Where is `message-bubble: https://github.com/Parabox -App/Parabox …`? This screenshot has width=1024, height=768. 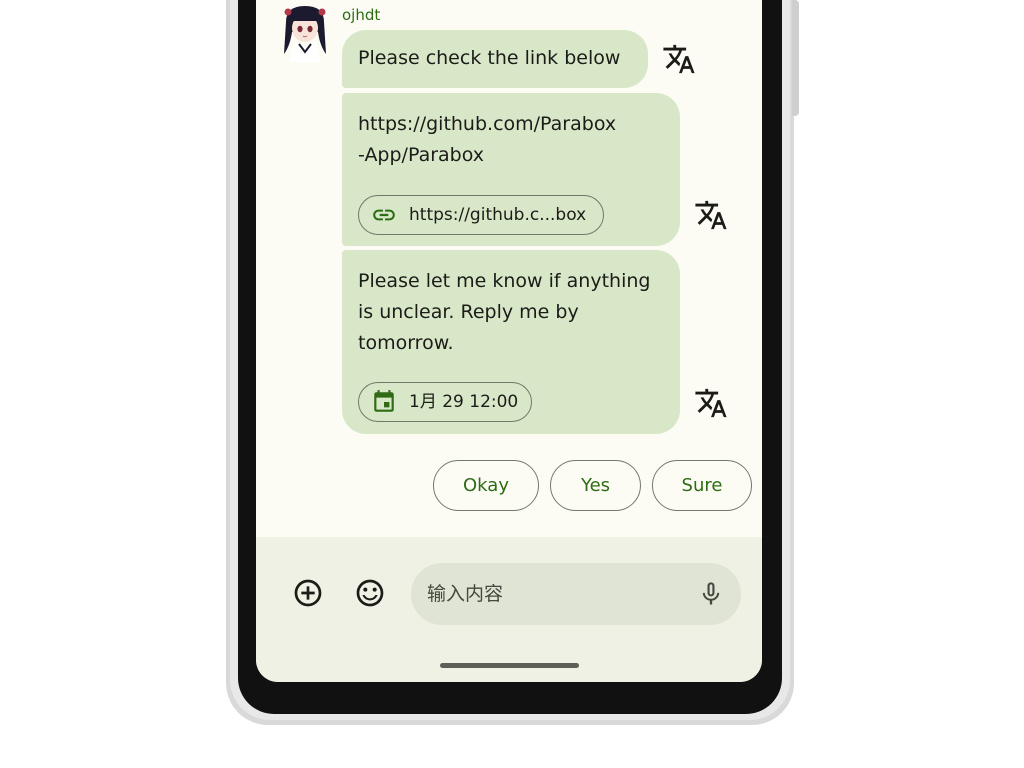
message-bubble: https://github.com/Parabox -App/Parabox … is located at coordinates (511, 169).